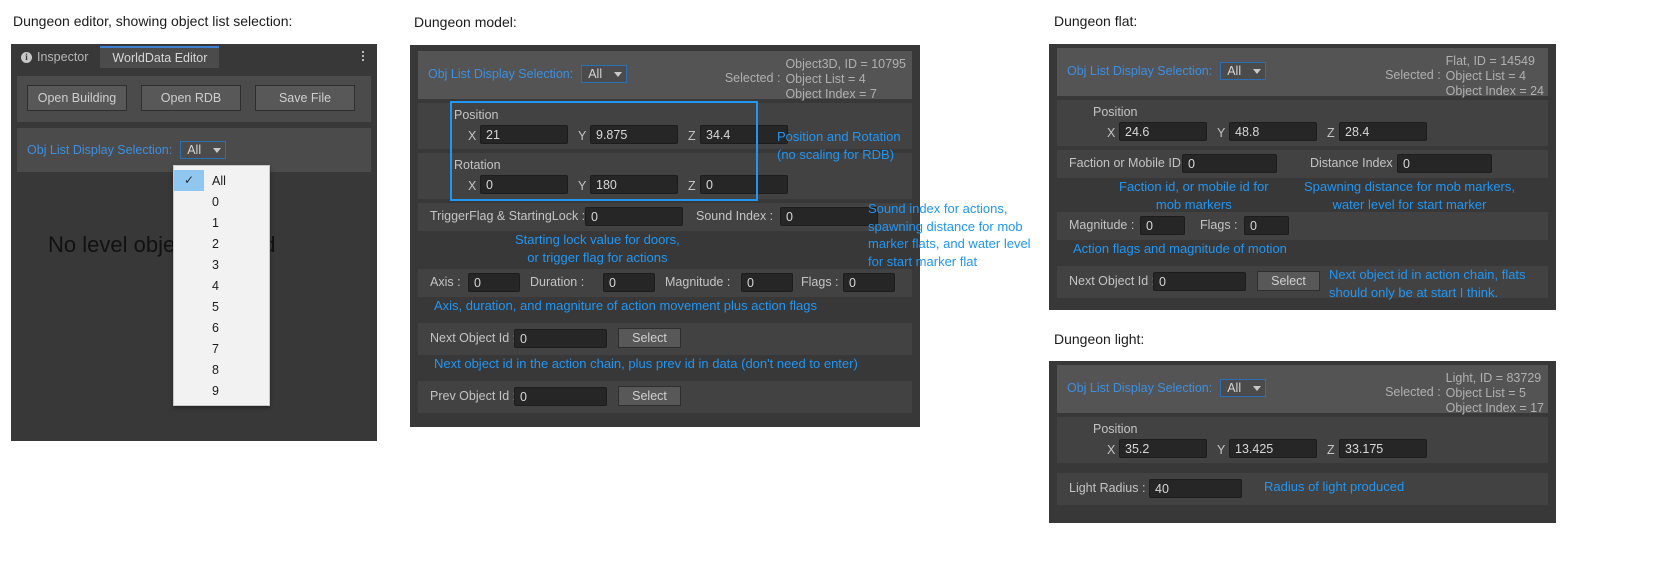 The height and width of the screenshot is (572, 1653). Describe the element at coordinates (582, 186) in the screenshot. I see `model-rotation-y-label: Y` at that location.